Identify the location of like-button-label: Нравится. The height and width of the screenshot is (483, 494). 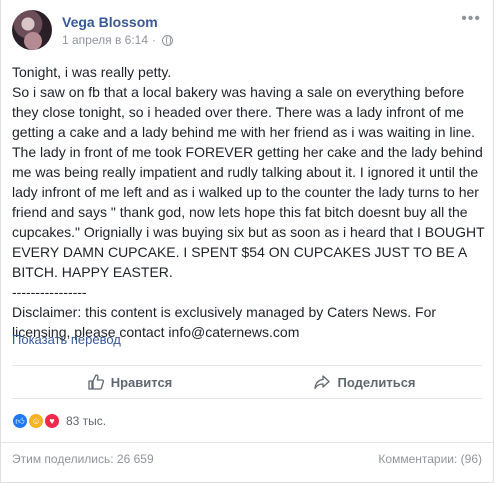
(141, 382).